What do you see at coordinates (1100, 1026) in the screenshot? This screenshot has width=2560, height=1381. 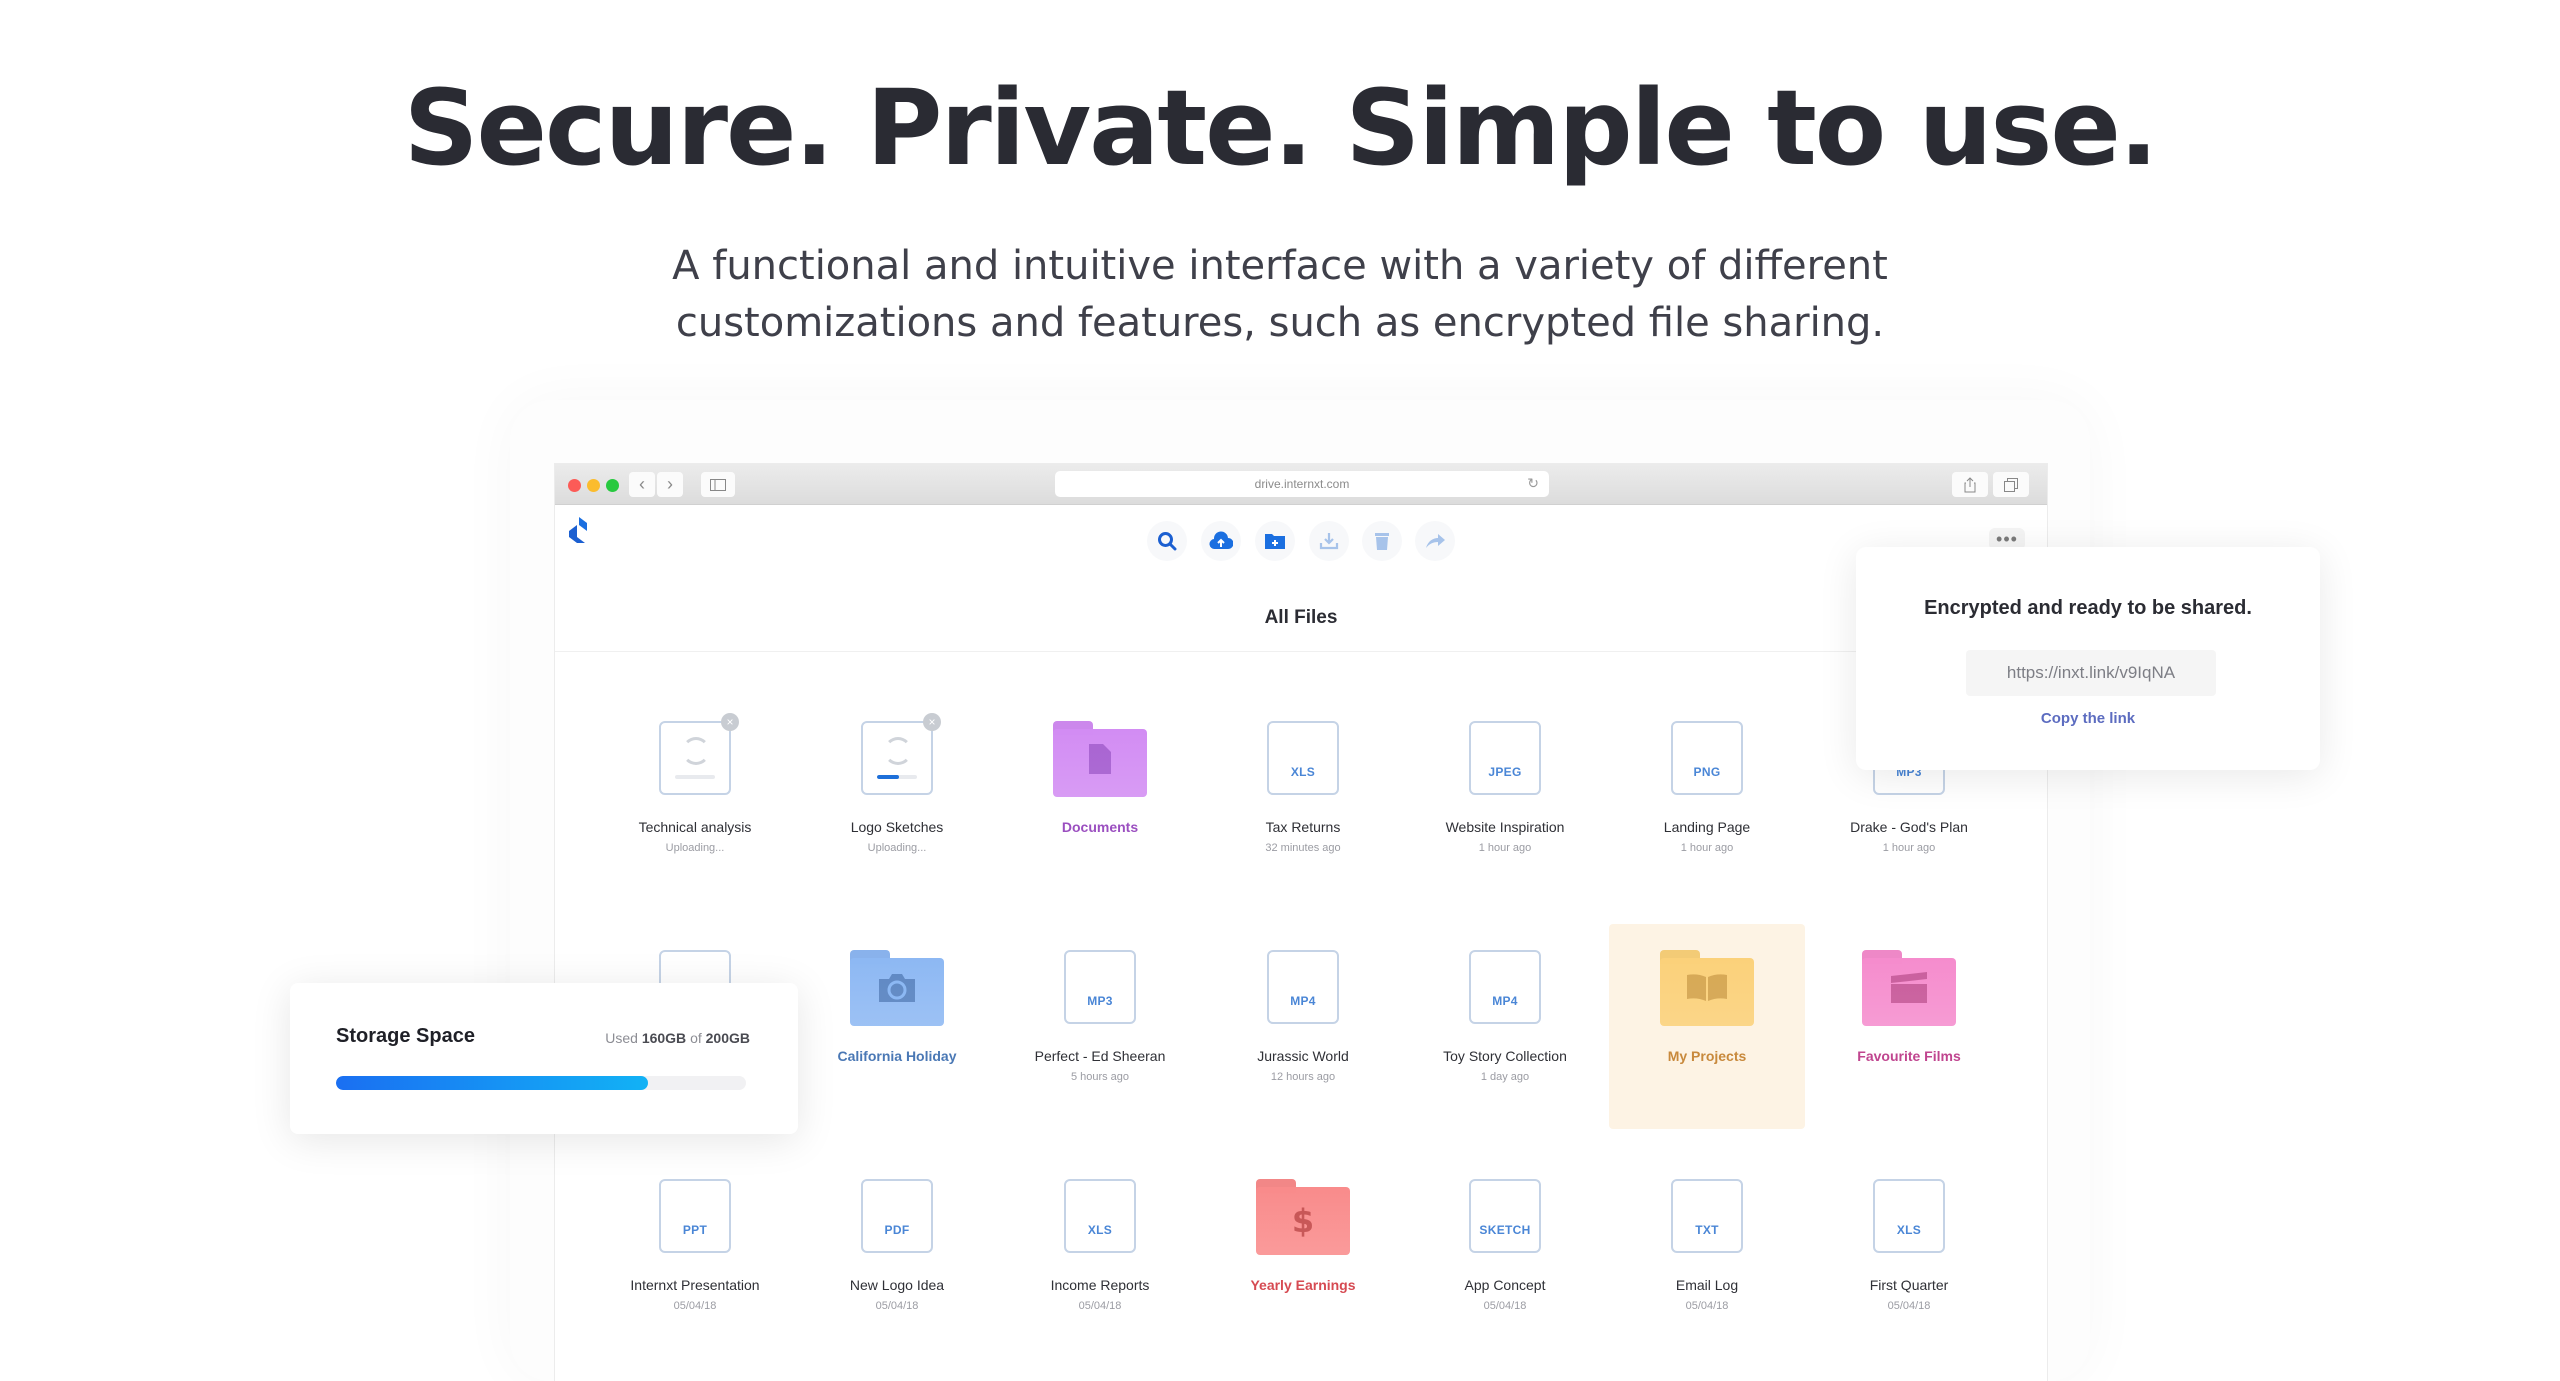 I see `file-item: MP3 Perfect - Ed Sheeran 5 hours ago` at bounding box center [1100, 1026].